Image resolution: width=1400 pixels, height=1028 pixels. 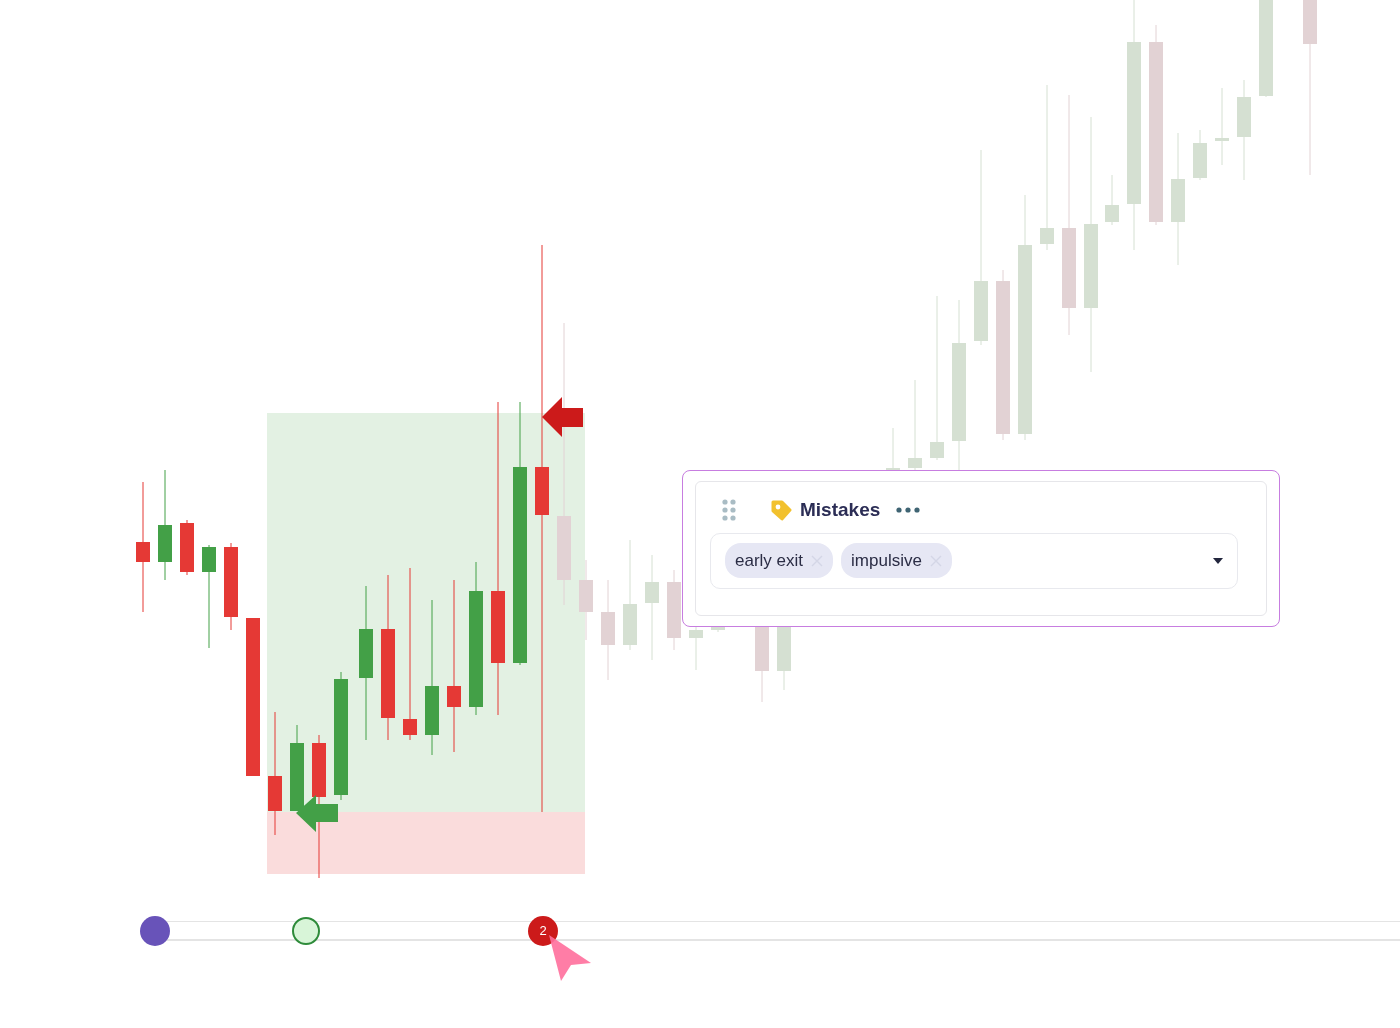 What do you see at coordinates (729, 510) in the screenshot?
I see `drag-handle-icon` at bounding box center [729, 510].